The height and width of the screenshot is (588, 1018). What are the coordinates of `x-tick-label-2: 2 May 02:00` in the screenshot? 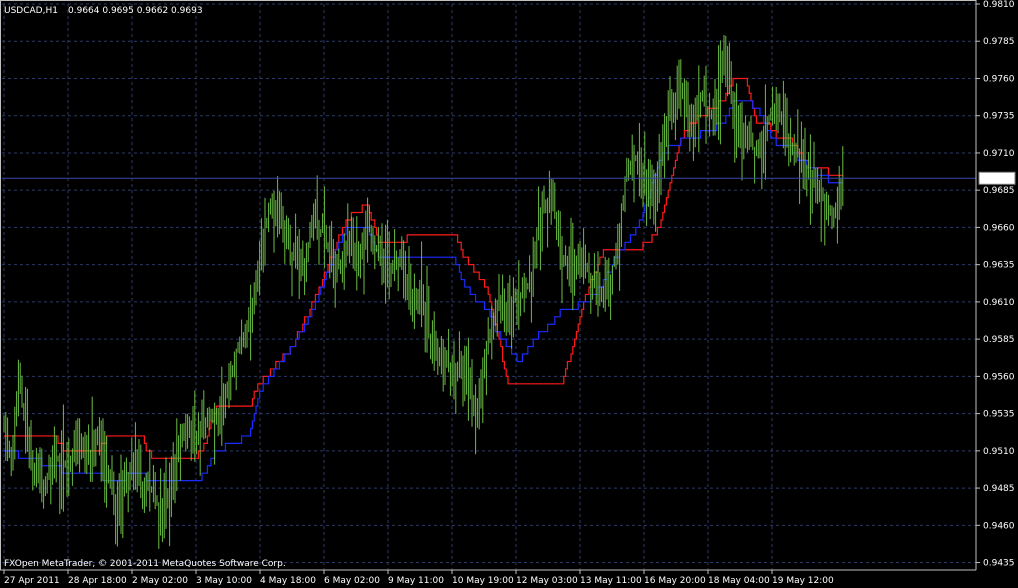 It's located at (160, 581).